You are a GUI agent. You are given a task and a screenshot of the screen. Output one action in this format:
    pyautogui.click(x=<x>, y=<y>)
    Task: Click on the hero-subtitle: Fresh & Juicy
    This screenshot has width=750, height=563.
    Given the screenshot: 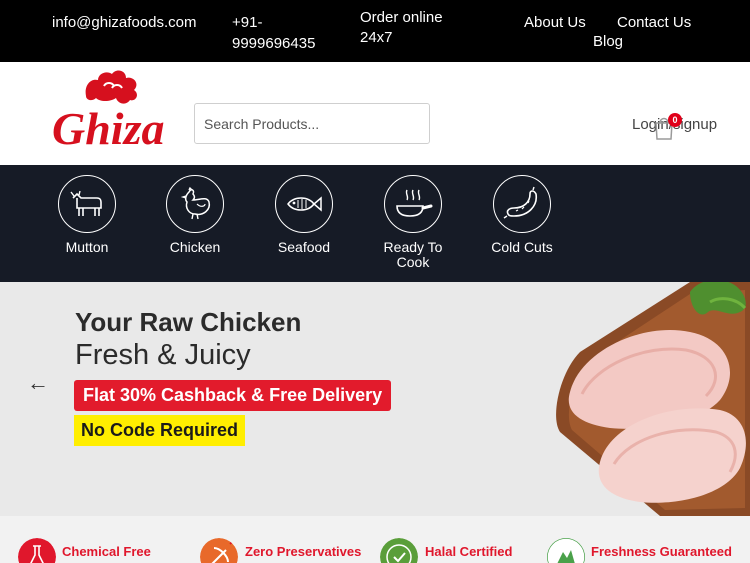 What is the action you would take?
    pyautogui.click(x=163, y=355)
    